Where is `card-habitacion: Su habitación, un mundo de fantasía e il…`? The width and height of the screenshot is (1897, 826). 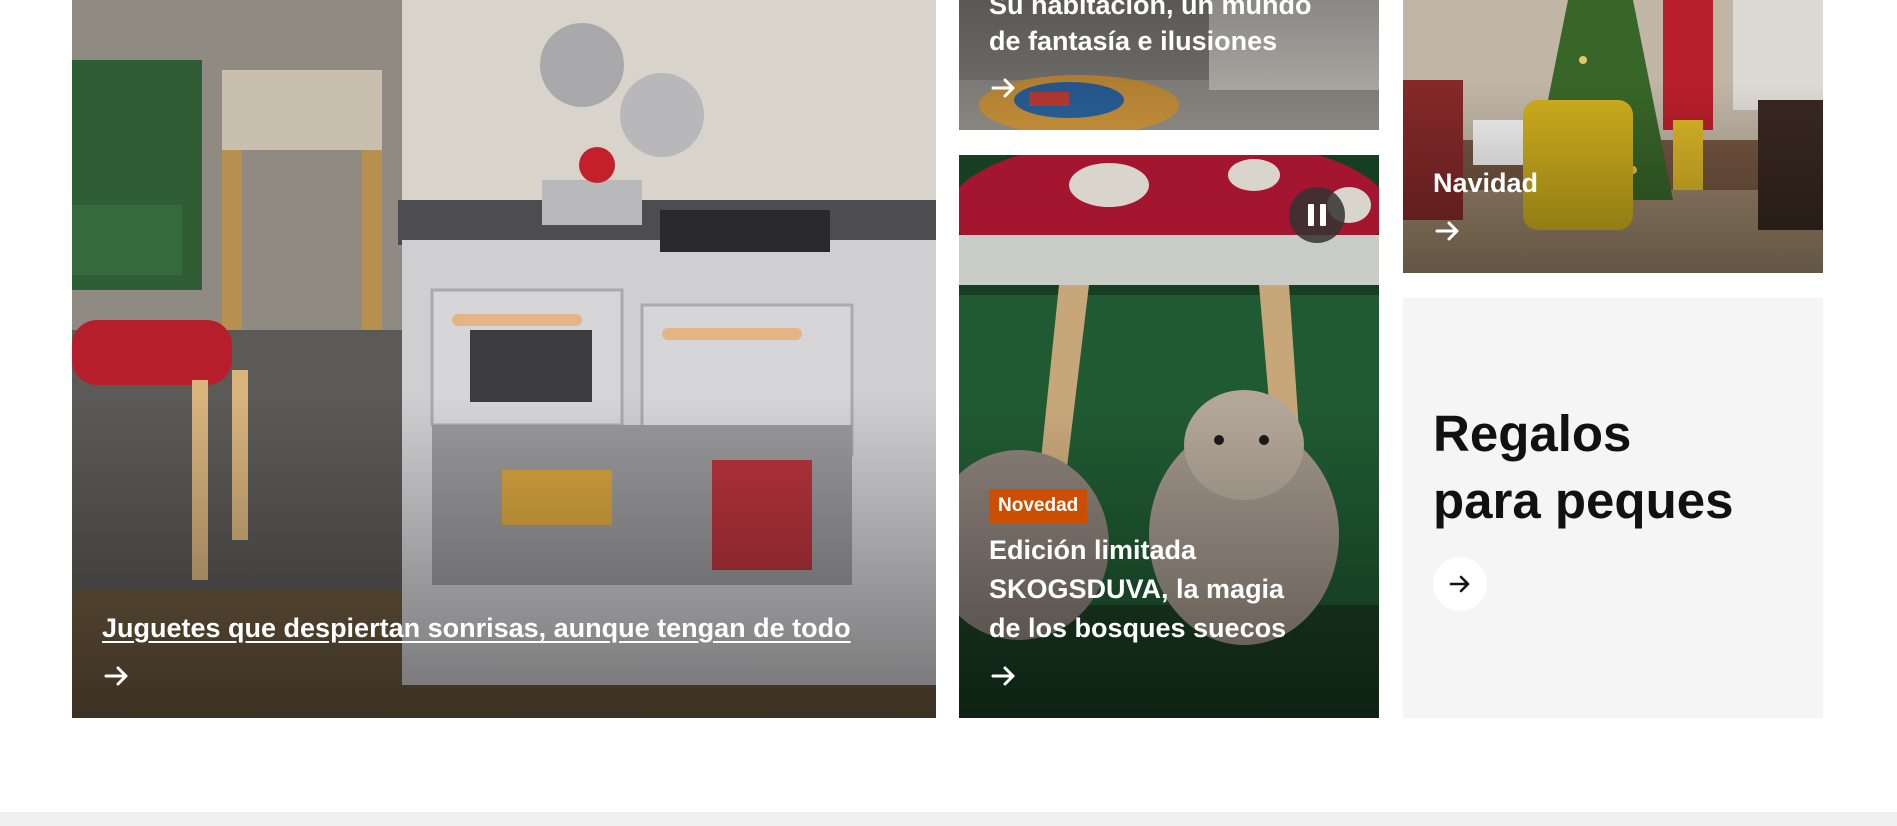
card-habitacion: Su habitación, un mundo de fantasía e il… is located at coordinates (1169, 65).